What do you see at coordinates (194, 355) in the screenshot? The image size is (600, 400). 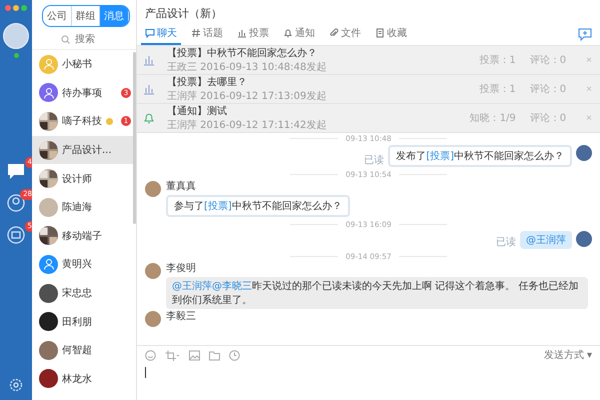 I see `image-icon` at bounding box center [194, 355].